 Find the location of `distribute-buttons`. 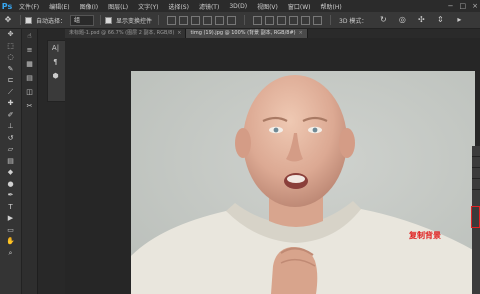

distribute-buttons is located at coordinates (288, 20).